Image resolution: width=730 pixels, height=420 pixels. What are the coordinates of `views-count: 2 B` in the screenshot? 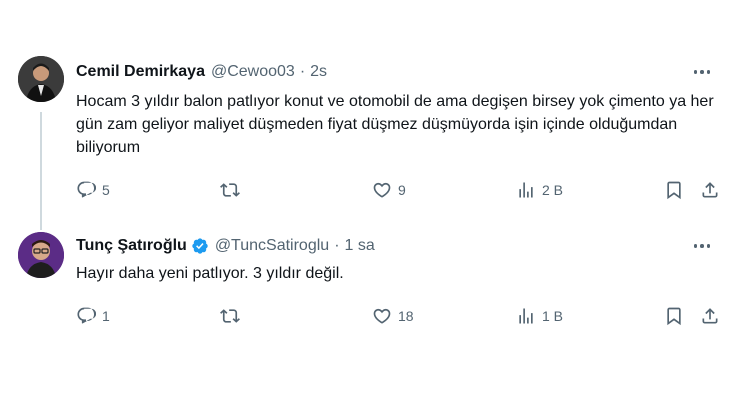 It's located at (553, 190).